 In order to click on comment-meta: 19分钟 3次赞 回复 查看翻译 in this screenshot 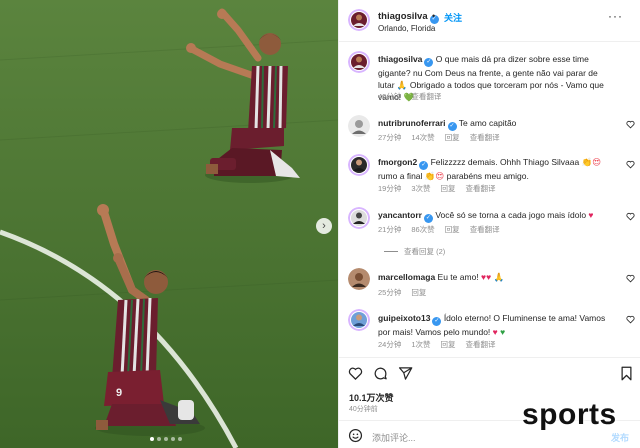, I will do `click(437, 188)`.